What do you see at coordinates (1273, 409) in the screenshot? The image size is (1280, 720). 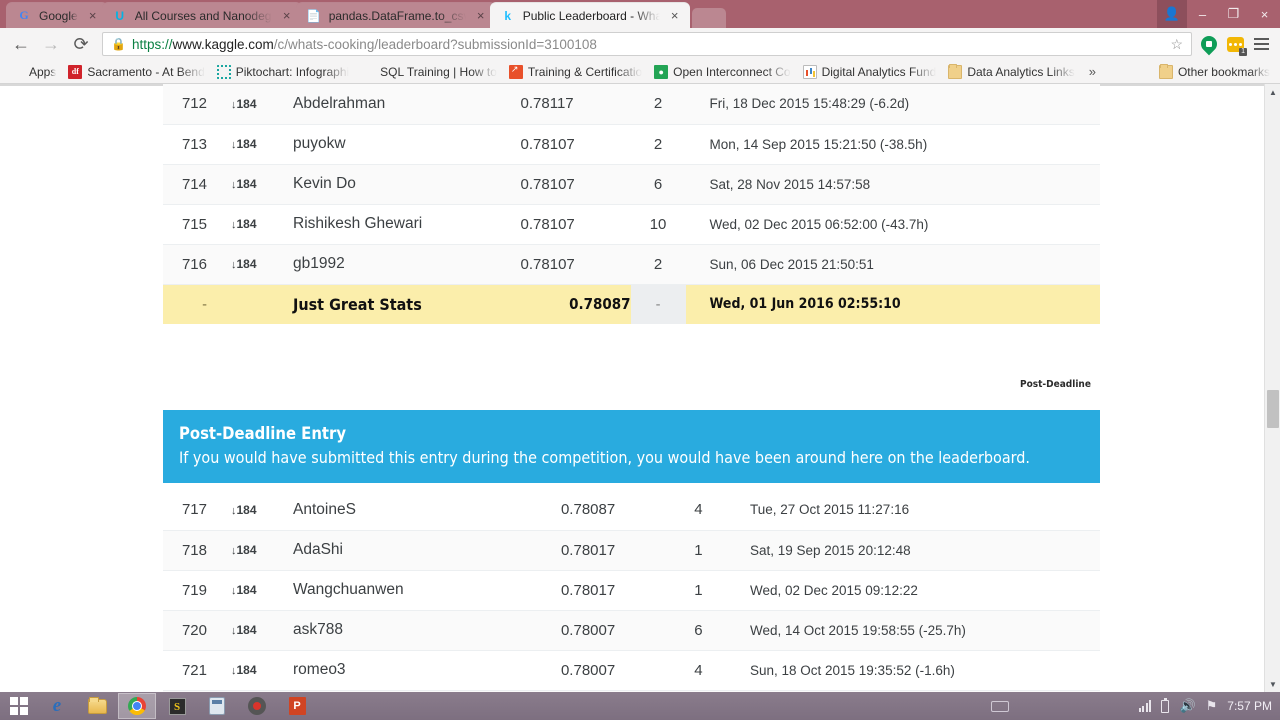 I see `scrollbar-thumb` at bounding box center [1273, 409].